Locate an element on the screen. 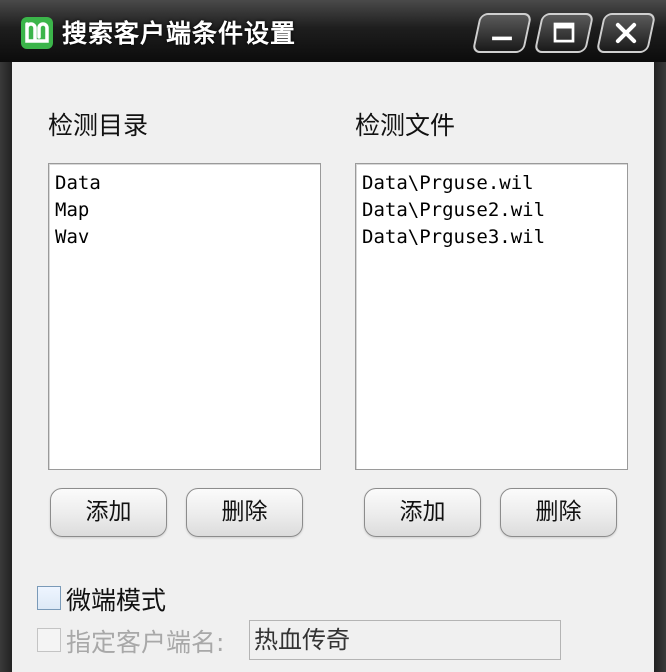 The height and width of the screenshot is (672, 666). maximize-icon is located at coordinates (564, 32).